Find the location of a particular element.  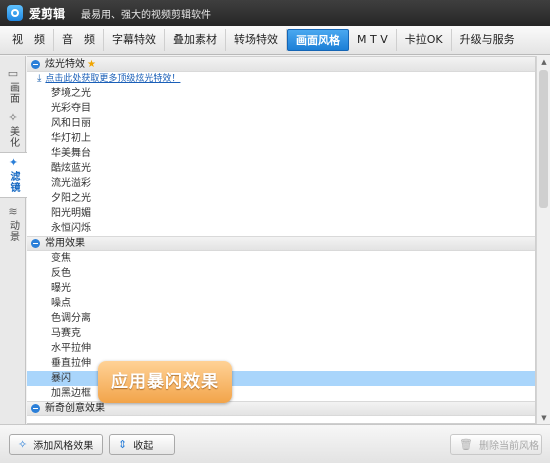

tab-transition-effects: 转场特效 is located at coordinates (256, 40).